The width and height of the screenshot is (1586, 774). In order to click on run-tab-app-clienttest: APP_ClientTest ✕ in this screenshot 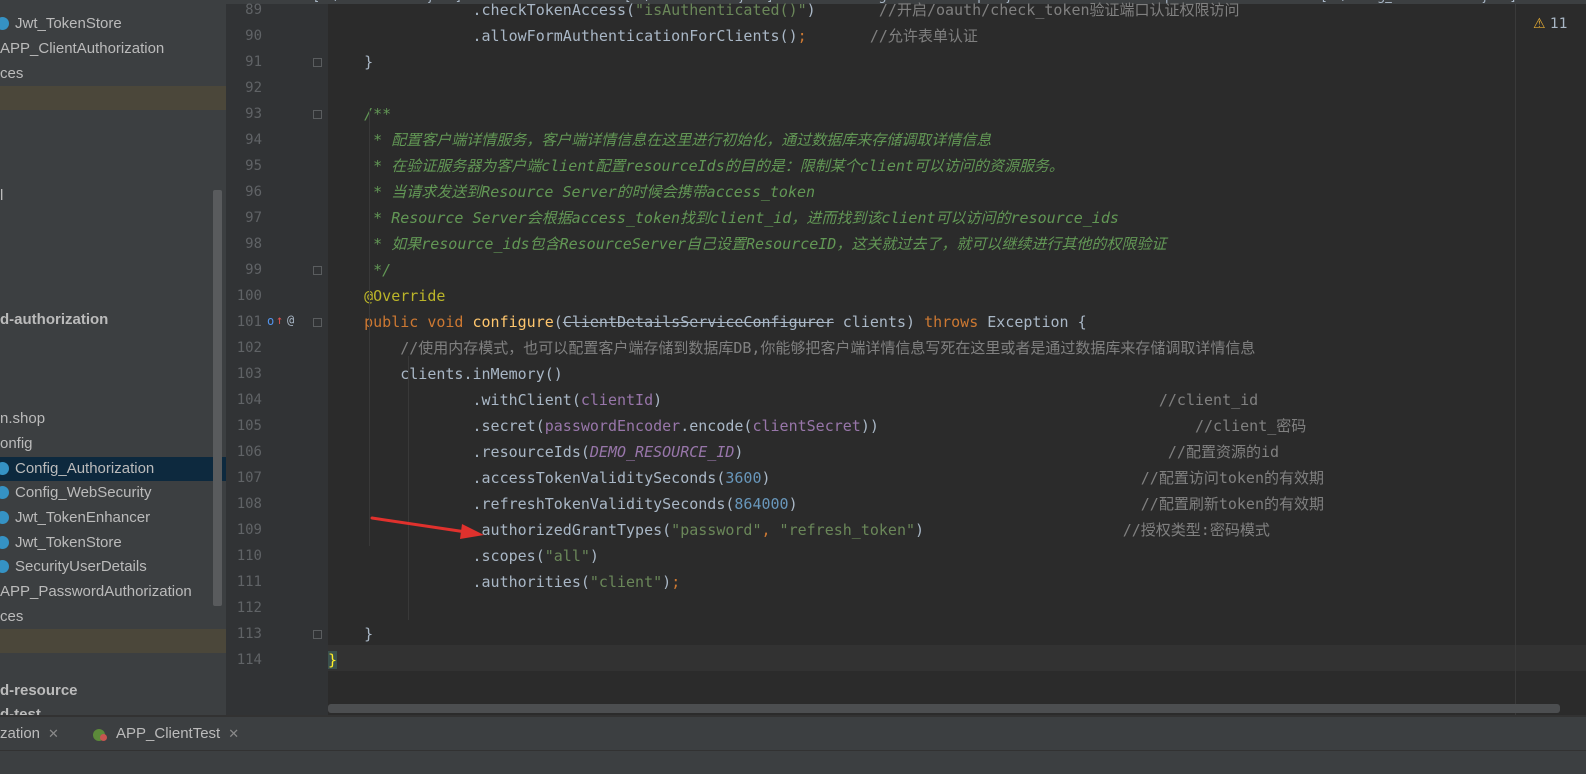, I will do `click(177, 734)`.